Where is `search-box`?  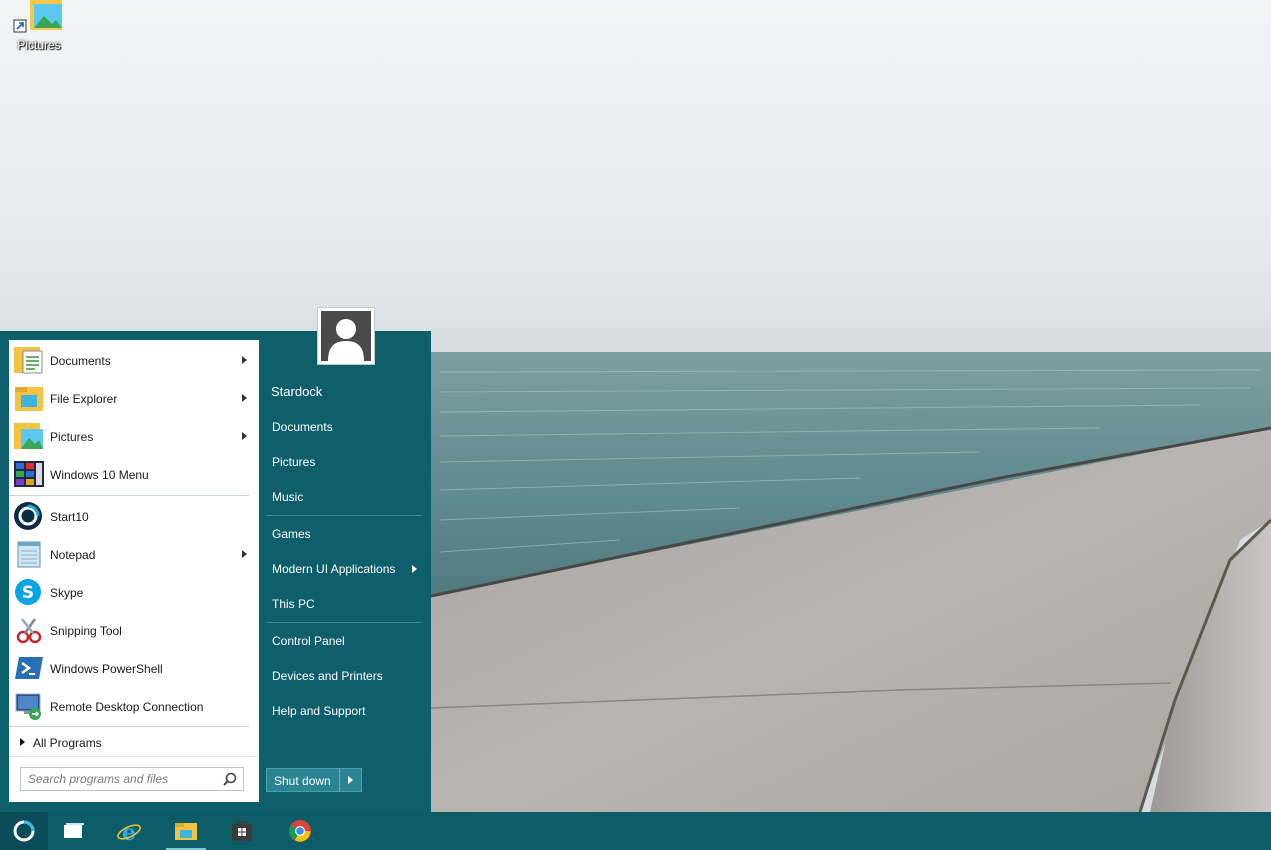 search-box is located at coordinates (132, 779).